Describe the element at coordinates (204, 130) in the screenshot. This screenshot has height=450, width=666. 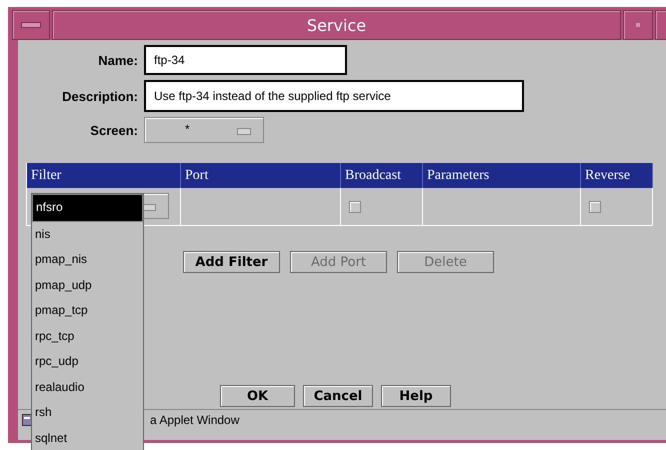
I see `screen-dropdown: *` at that location.